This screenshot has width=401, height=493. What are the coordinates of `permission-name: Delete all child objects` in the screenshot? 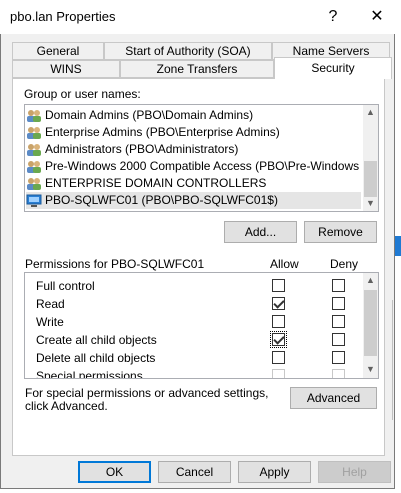 It's located at (96, 358).